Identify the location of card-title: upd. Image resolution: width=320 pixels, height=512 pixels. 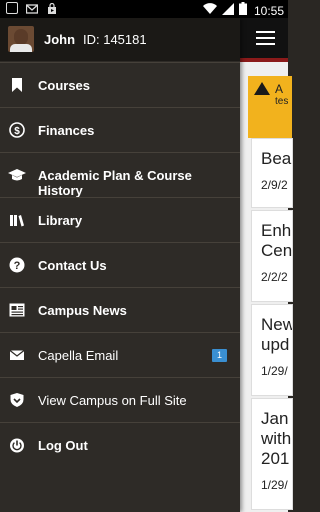
(275, 344).